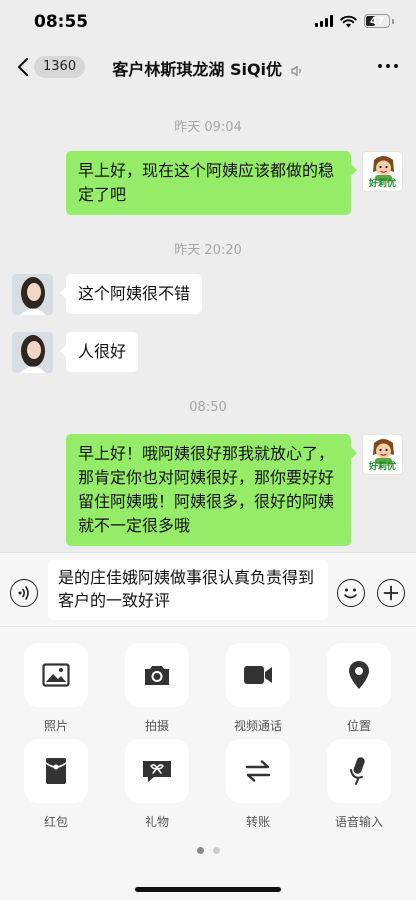 The image size is (416, 900). I want to click on page-indicator, so click(208, 850).